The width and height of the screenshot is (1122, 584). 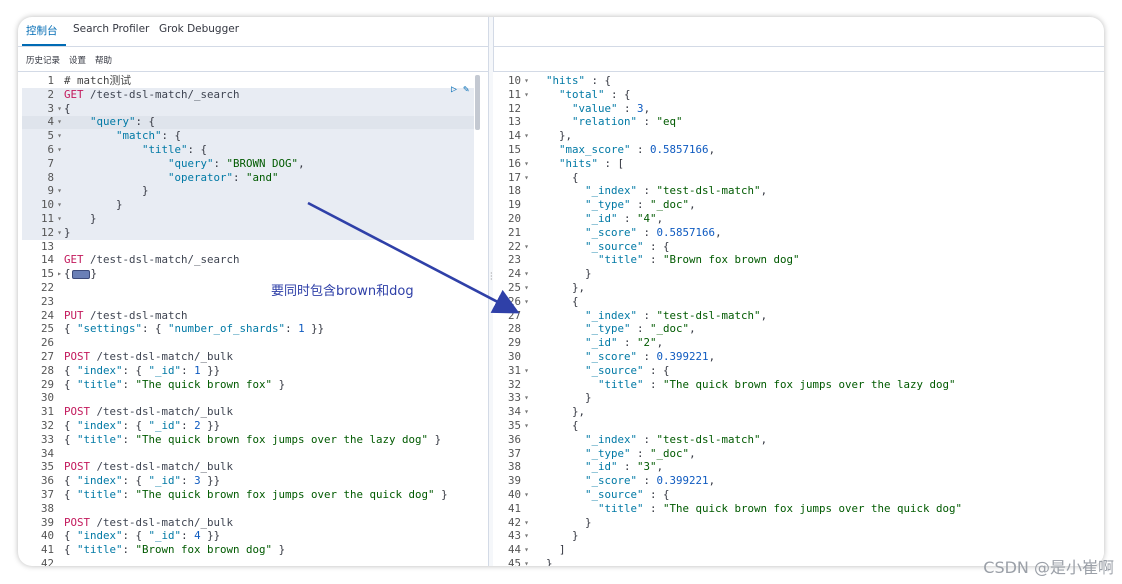 What do you see at coordinates (199, 29) in the screenshot?
I see `tab-grok-debugger: Grok Debugger` at bounding box center [199, 29].